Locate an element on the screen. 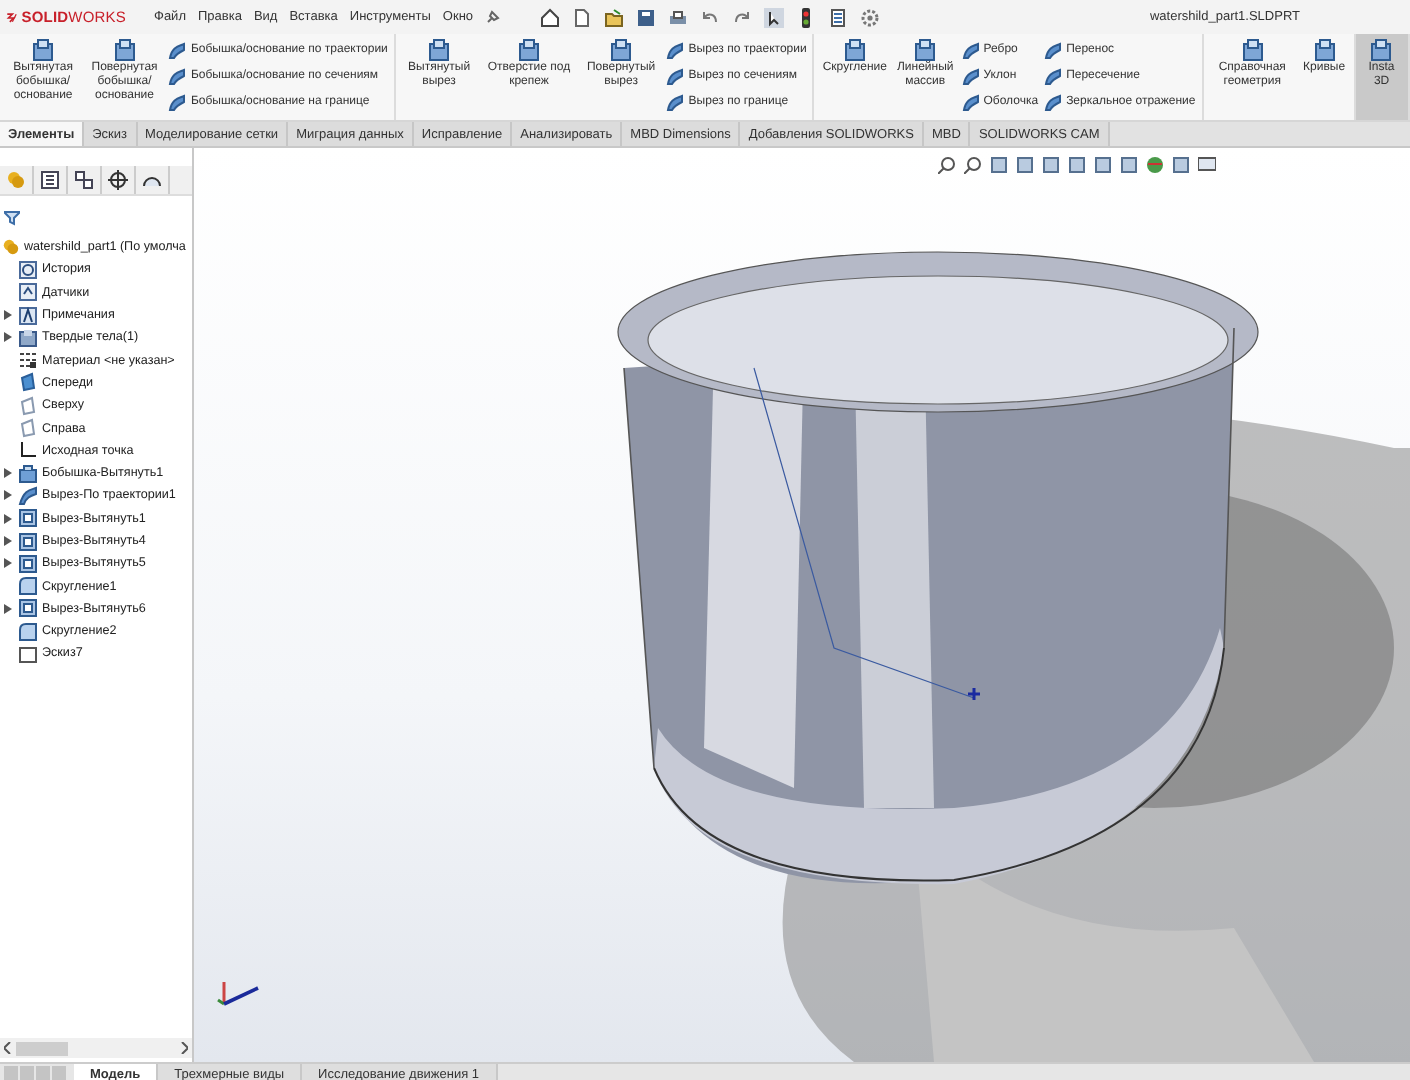 The image size is (1410, 1080). new-document-icon is located at coordinates (581, 17).